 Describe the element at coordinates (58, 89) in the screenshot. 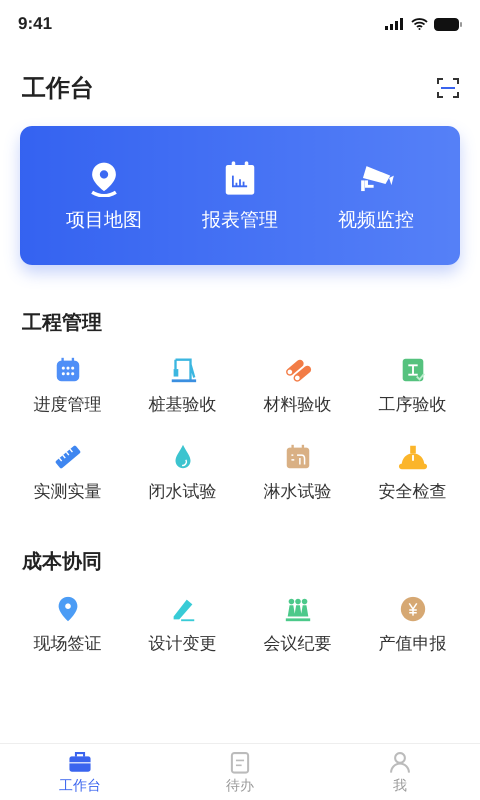

I see `page-title: 工作台` at that location.